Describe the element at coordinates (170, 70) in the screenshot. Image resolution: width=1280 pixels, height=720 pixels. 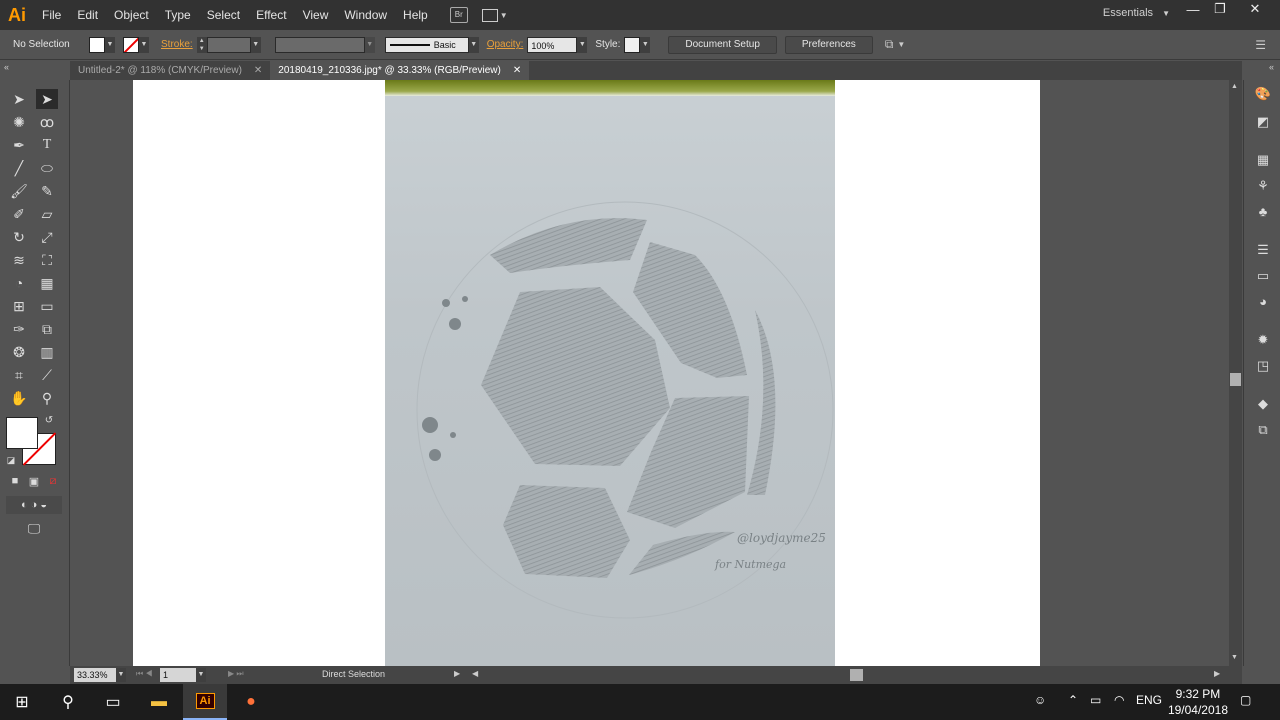
I see `tab-untitled-2: Untitled-2* @ 118% (CMYK/Preview) ✕` at that location.